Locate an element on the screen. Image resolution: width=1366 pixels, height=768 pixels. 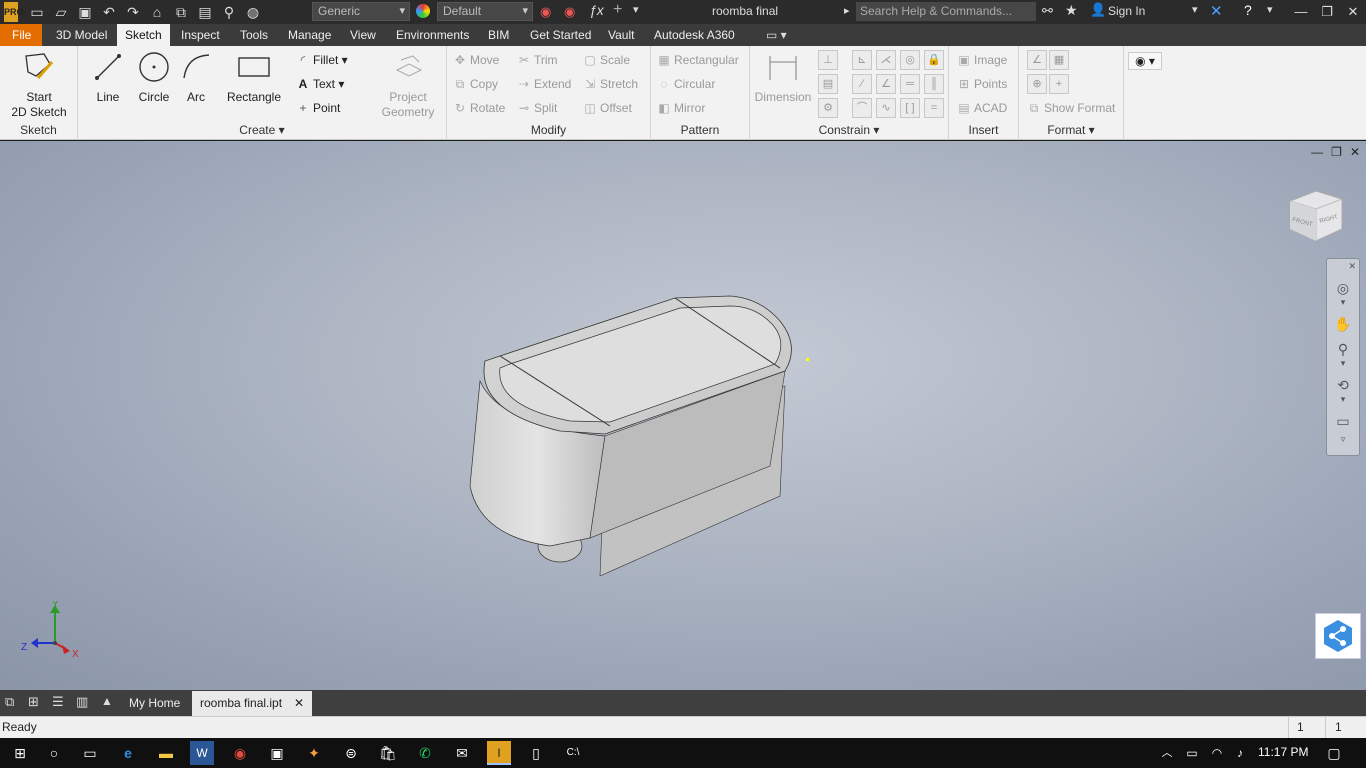
expand-arrow-icon: ▸ is located at coordinates (847, 10).